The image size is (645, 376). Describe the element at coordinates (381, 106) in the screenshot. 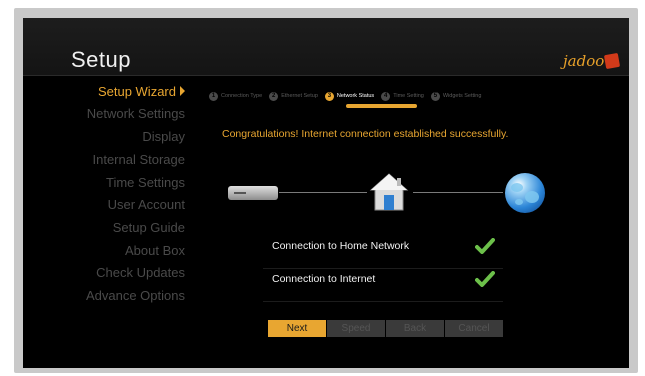

I see `active-step-indicator` at that location.